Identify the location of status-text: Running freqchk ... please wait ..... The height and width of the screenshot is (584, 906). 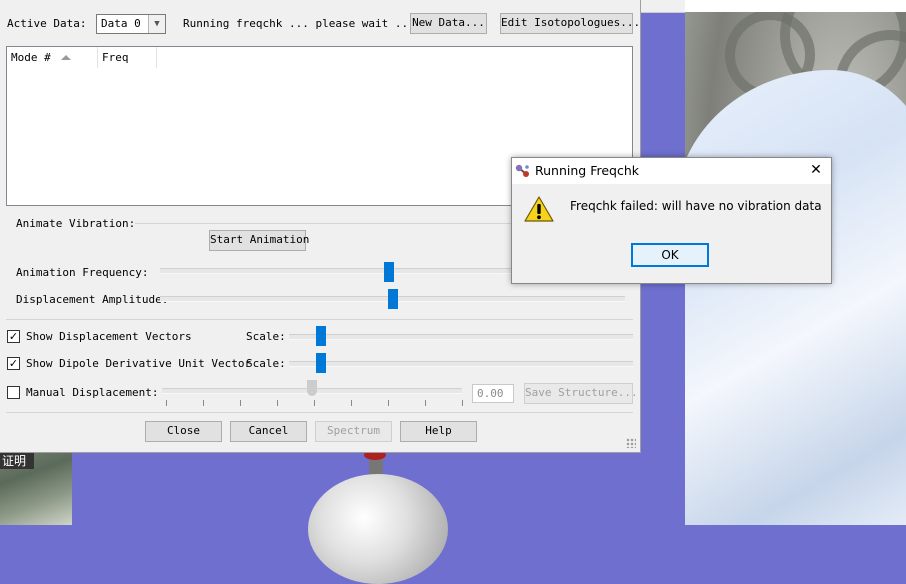
(302, 23).